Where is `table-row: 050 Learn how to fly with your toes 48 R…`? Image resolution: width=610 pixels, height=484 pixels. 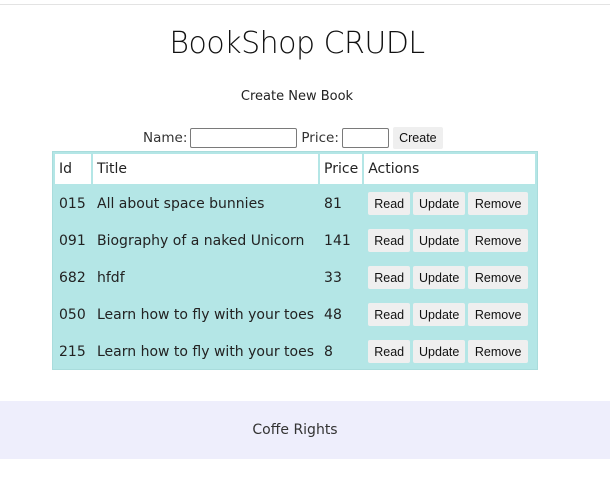 table-row: 050 Learn how to fly with your toes 48 R… is located at coordinates (295, 314).